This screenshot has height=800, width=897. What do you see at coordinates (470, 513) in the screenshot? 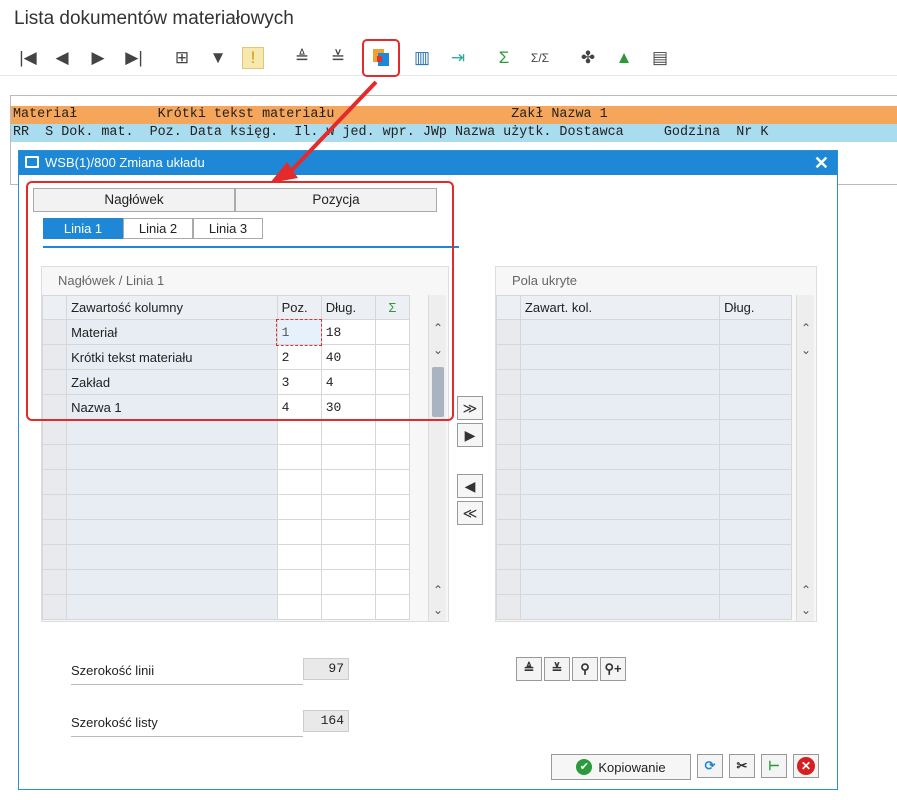
I see `move-all-left-button: ≪` at bounding box center [470, 513].